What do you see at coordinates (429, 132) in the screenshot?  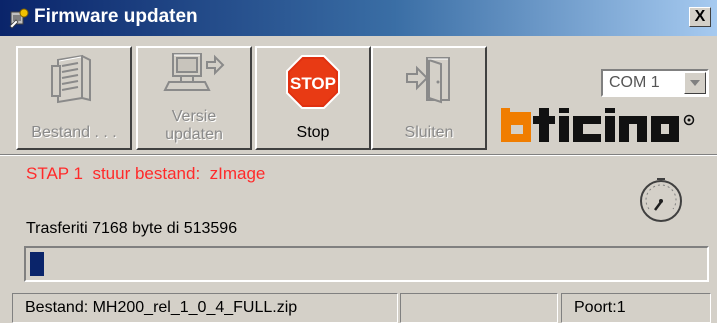 I see `sluiten-button-label: Sluiten` at bounding box center [429, 132].